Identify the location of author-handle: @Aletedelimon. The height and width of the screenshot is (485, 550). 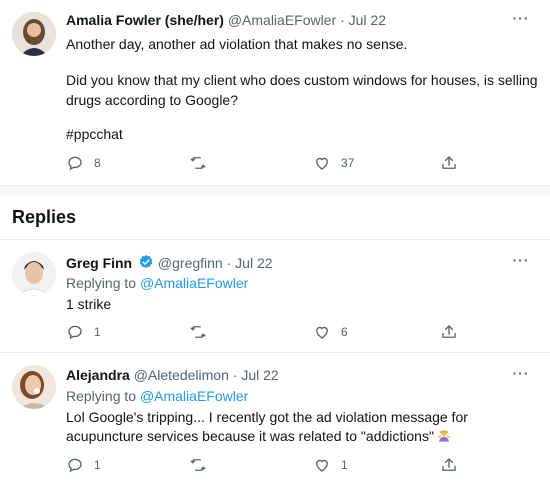
(181, 375).